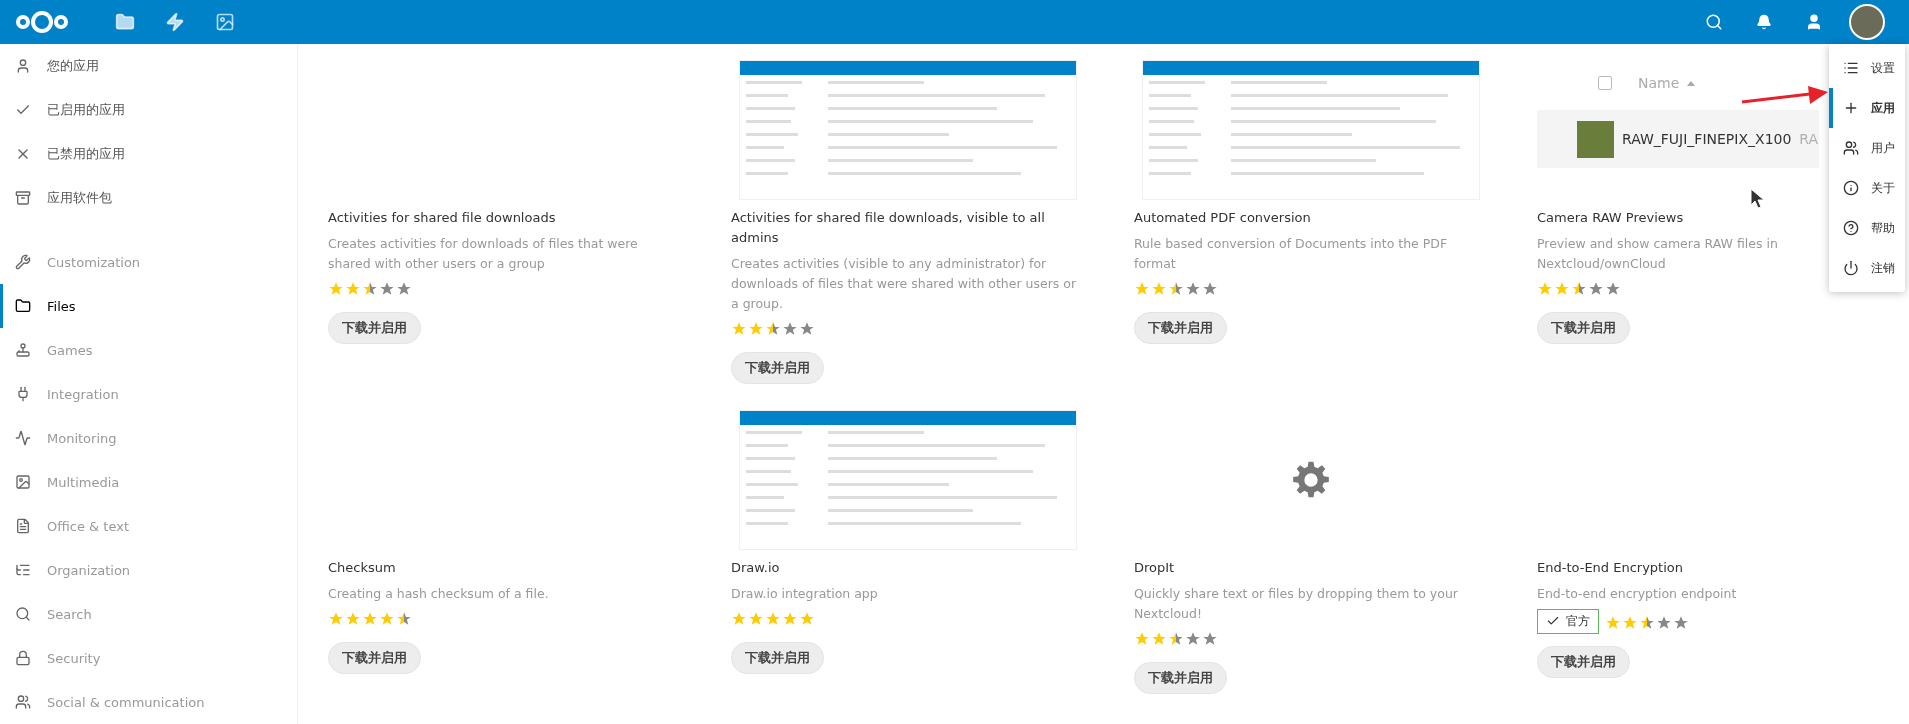 This screenshot has height=724, width=1909. I want to click on app-title: Draw.io, so click(756, 568).